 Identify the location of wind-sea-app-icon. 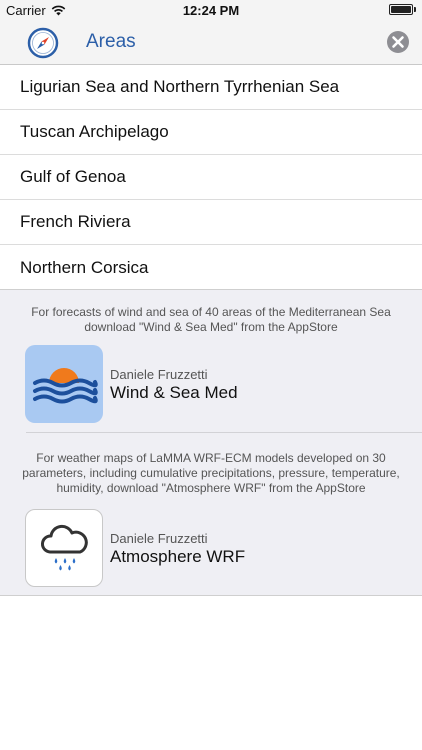
(64, 384).